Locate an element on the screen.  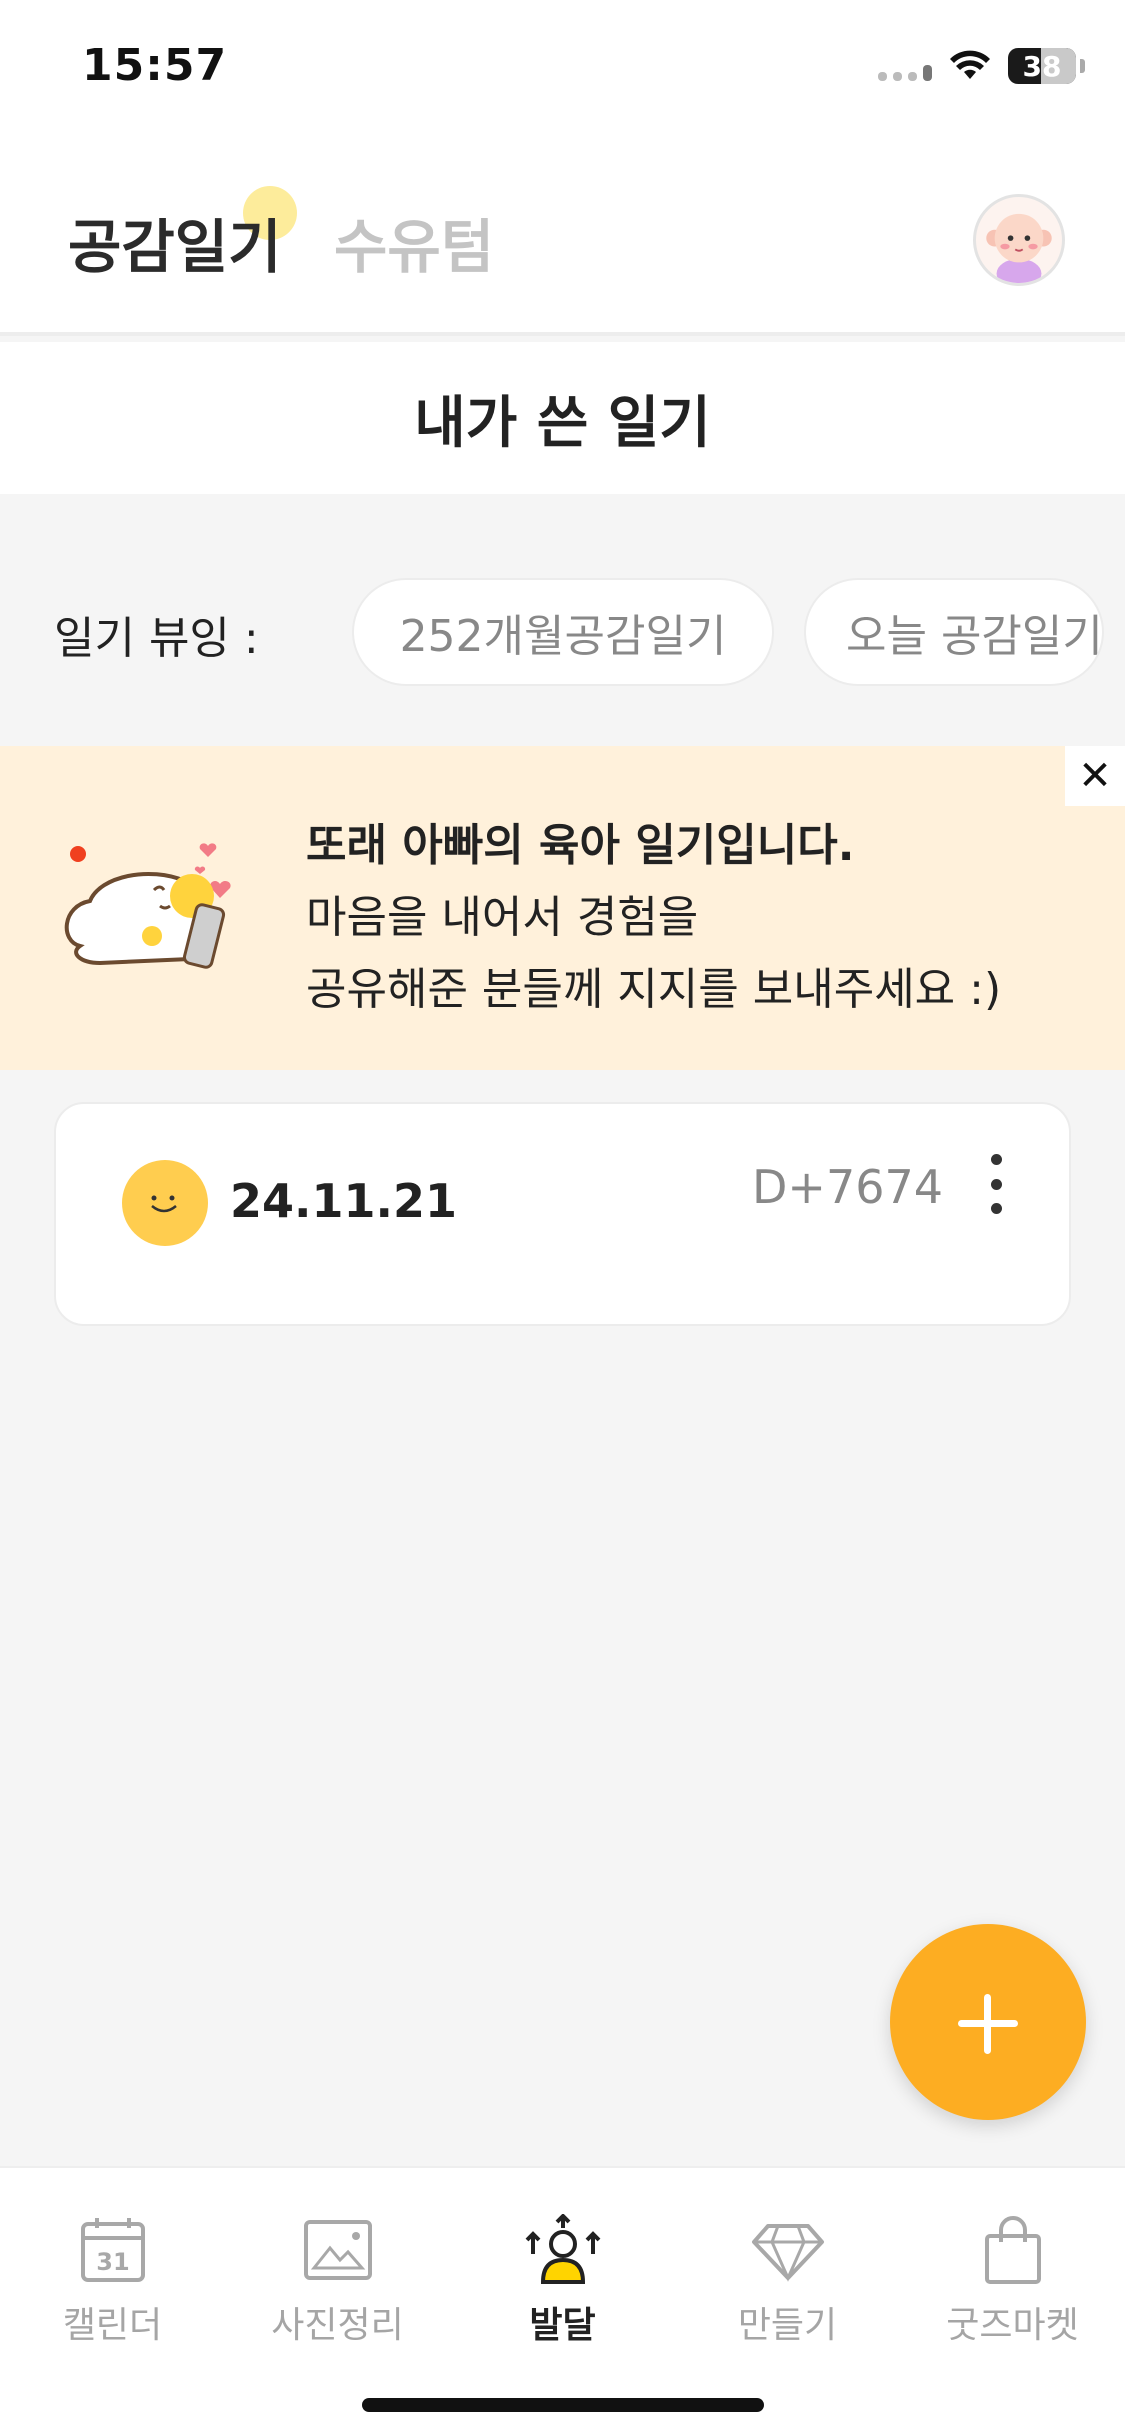
nav-label-growth: 발달 is located at coordinates (562, 2325).